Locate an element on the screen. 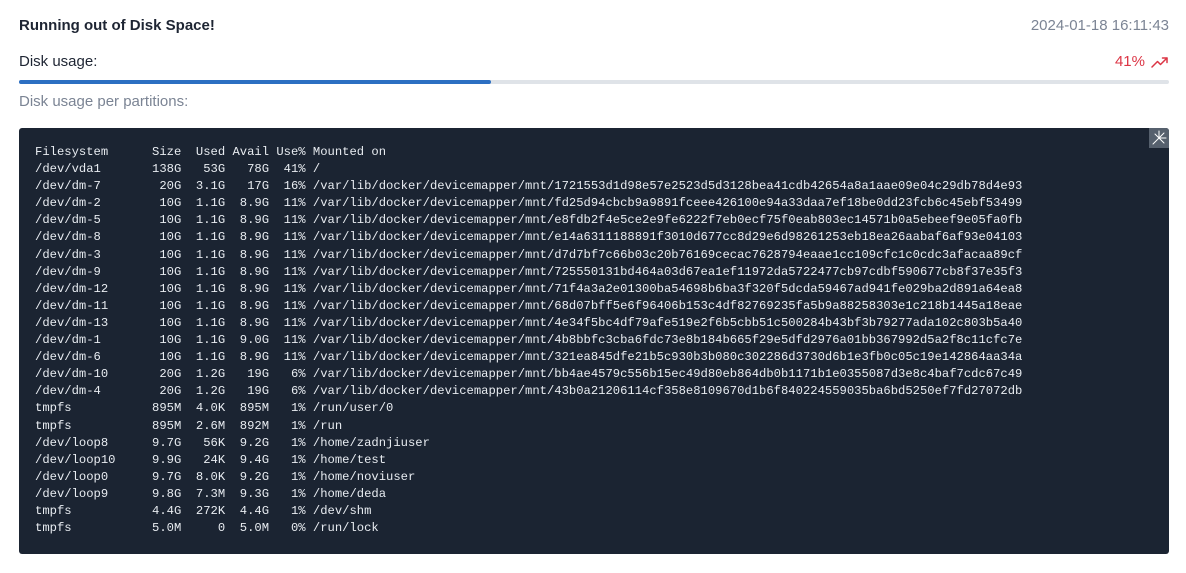 This screenshot has width=1186, height=573. alert-title: Running out of Disk Space! is located at coordinates (117, 25).